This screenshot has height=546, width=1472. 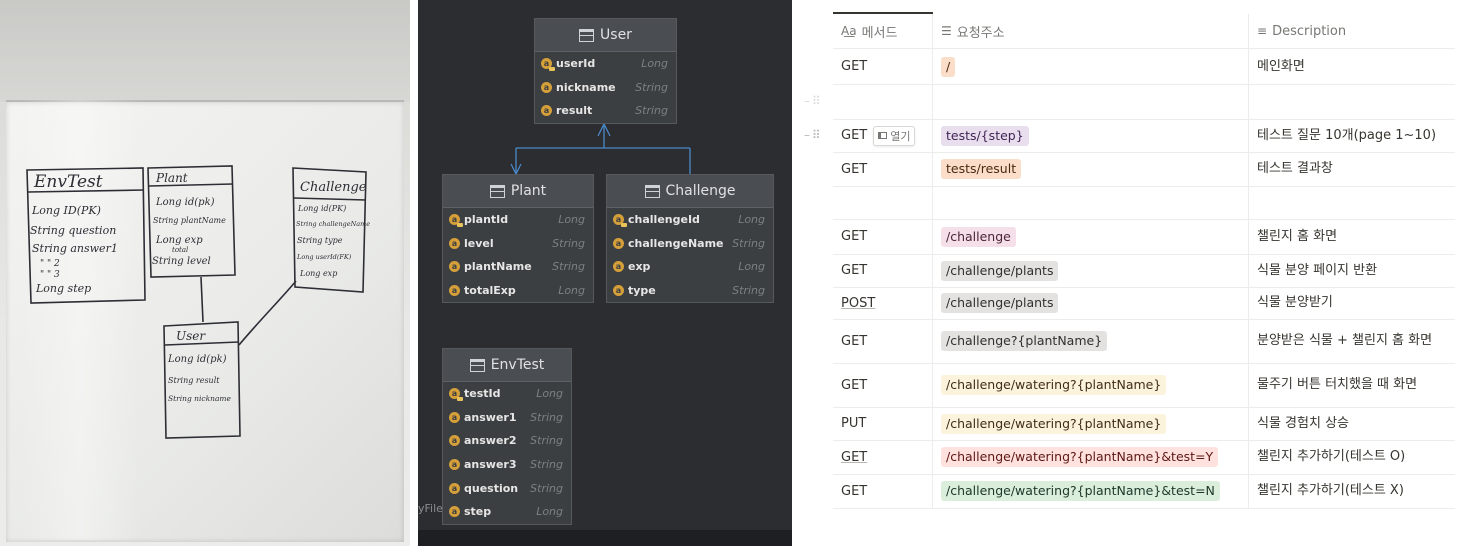 I want to click on entity-field: a plantName String, so click(x=518, y=267).